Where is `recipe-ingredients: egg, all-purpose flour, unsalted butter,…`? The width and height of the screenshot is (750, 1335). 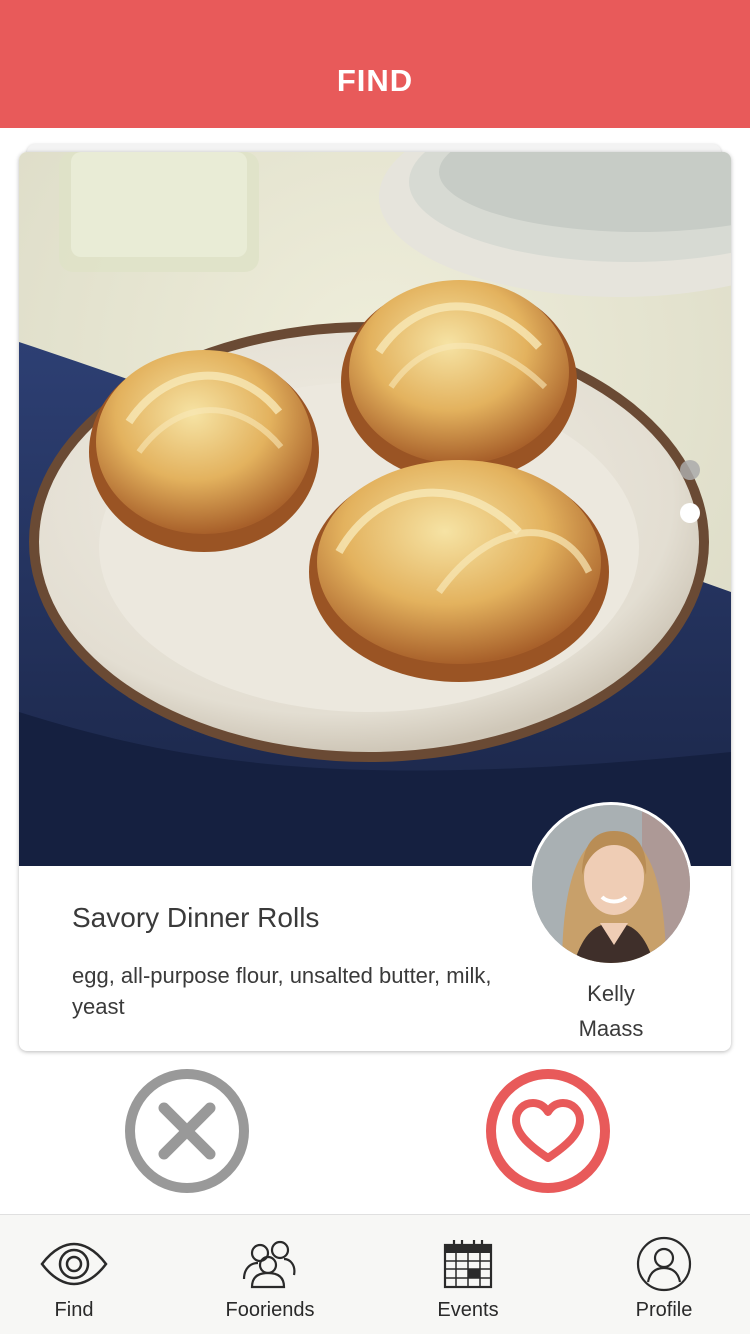
recipe-ingredients: egg, all-purpose flour, unsalted butter,… is located at coordinates (282, 991).